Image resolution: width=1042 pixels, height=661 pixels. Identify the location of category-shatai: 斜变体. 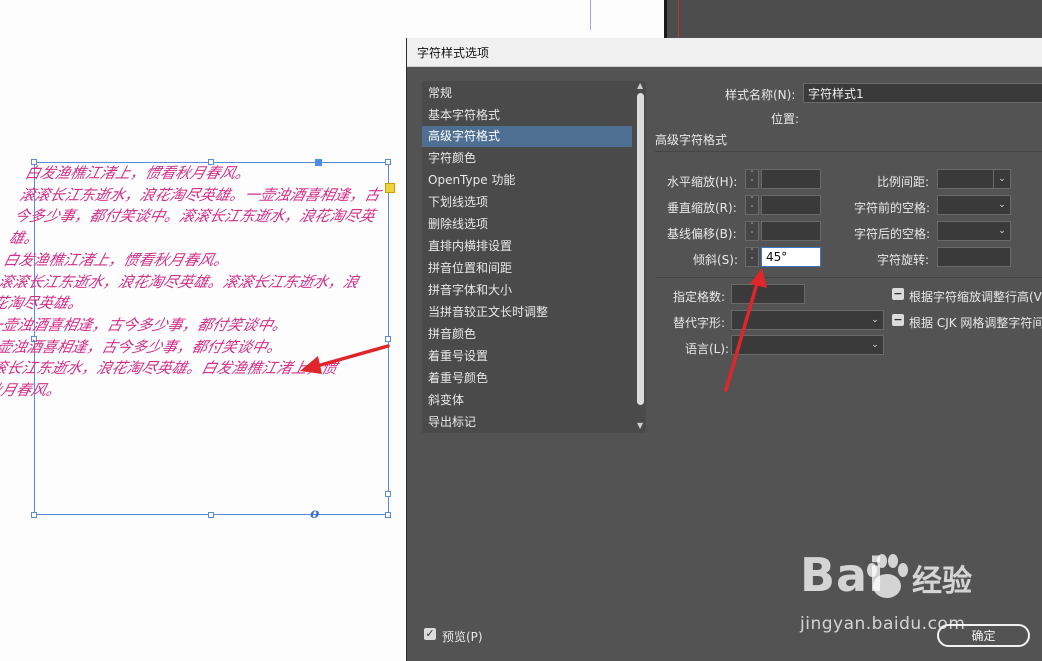
(527, 400).